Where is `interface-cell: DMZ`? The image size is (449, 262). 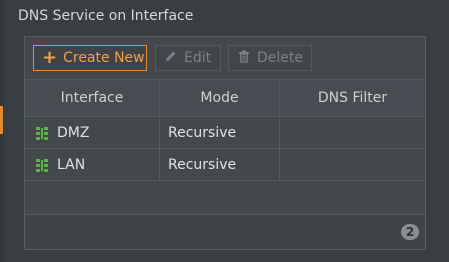 interface-cell: DMZ is located at coordinates (92, 132).